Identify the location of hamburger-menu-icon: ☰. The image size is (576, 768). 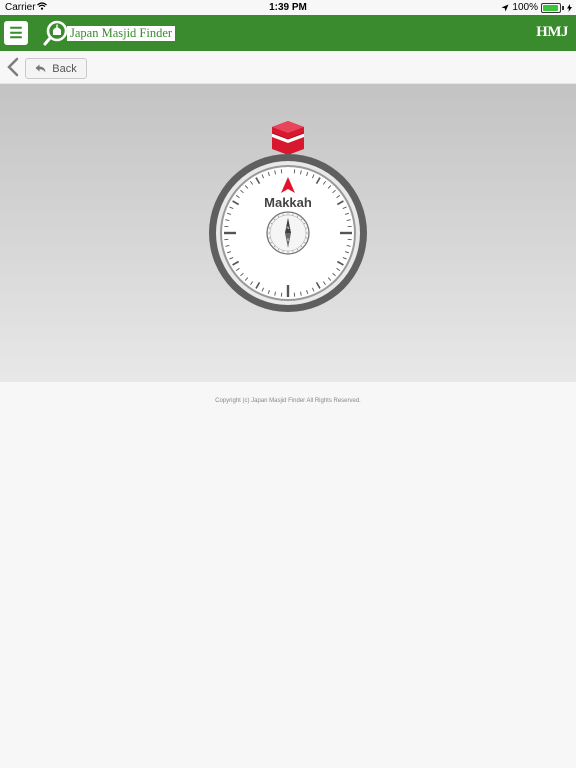
(16, 33).